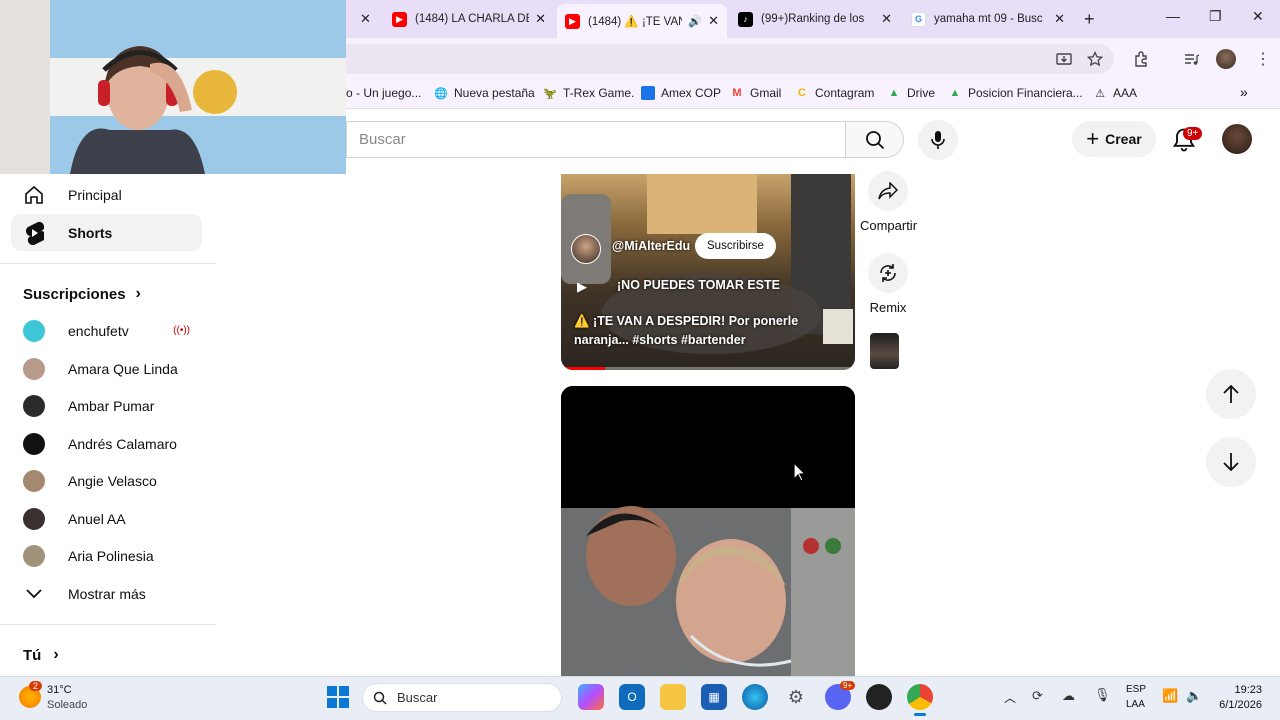  Describe the element at coordinates (106, 480) in the screenshot. I see `subscription-item: Angie Velasco` at that location.